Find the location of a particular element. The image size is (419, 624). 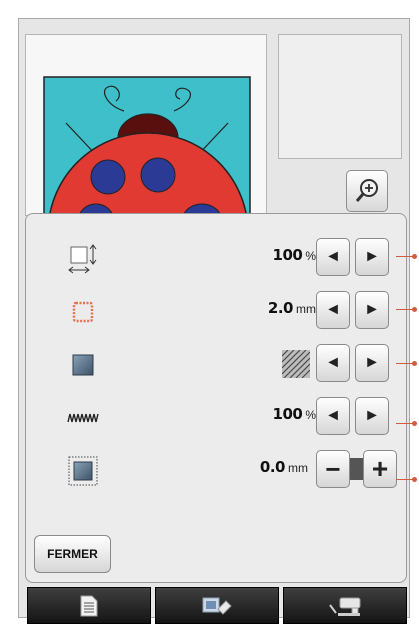

eraser-icon is located at coordinates (217, 606).